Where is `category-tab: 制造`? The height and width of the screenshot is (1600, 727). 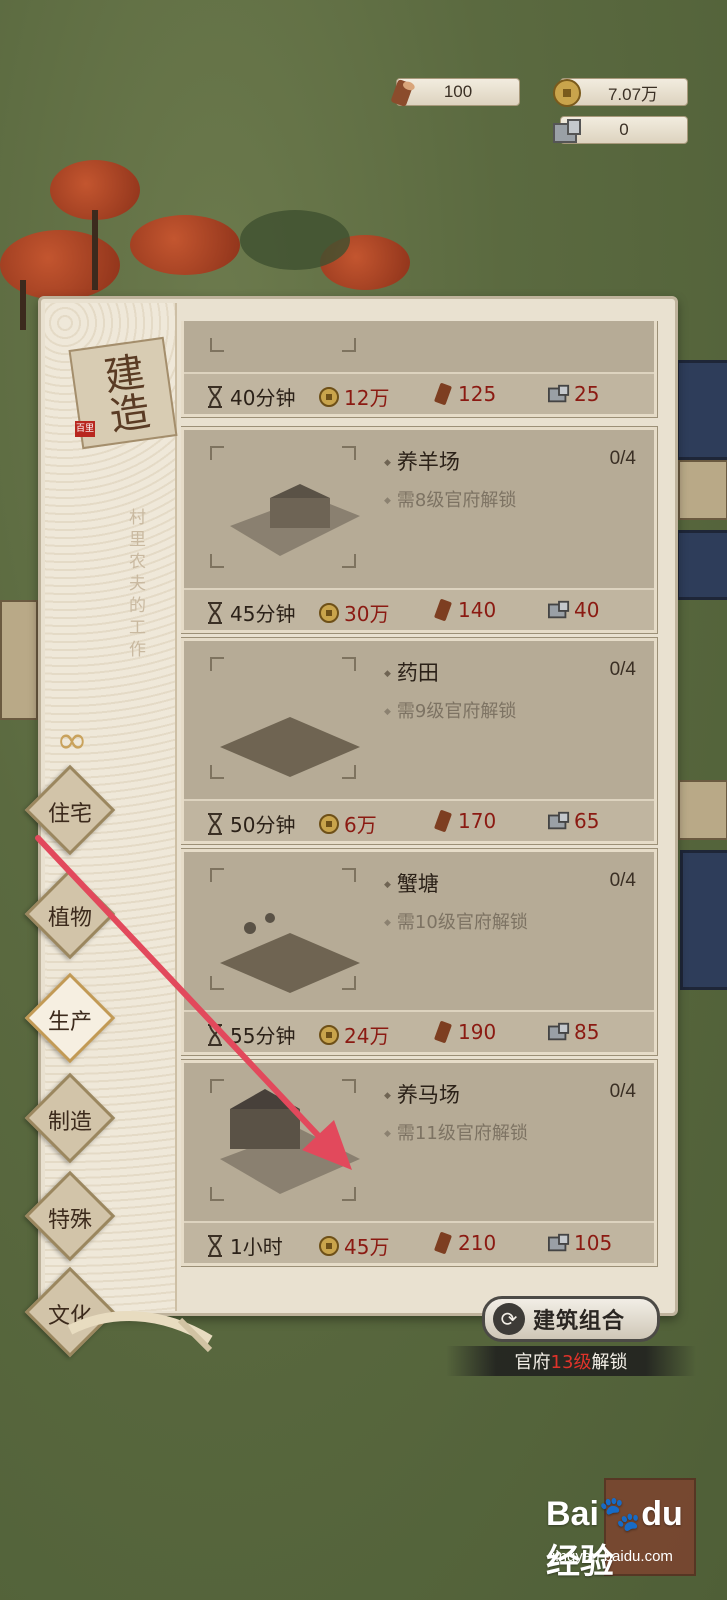 category-tab: 制造 is located at coordinates (70, 1118).